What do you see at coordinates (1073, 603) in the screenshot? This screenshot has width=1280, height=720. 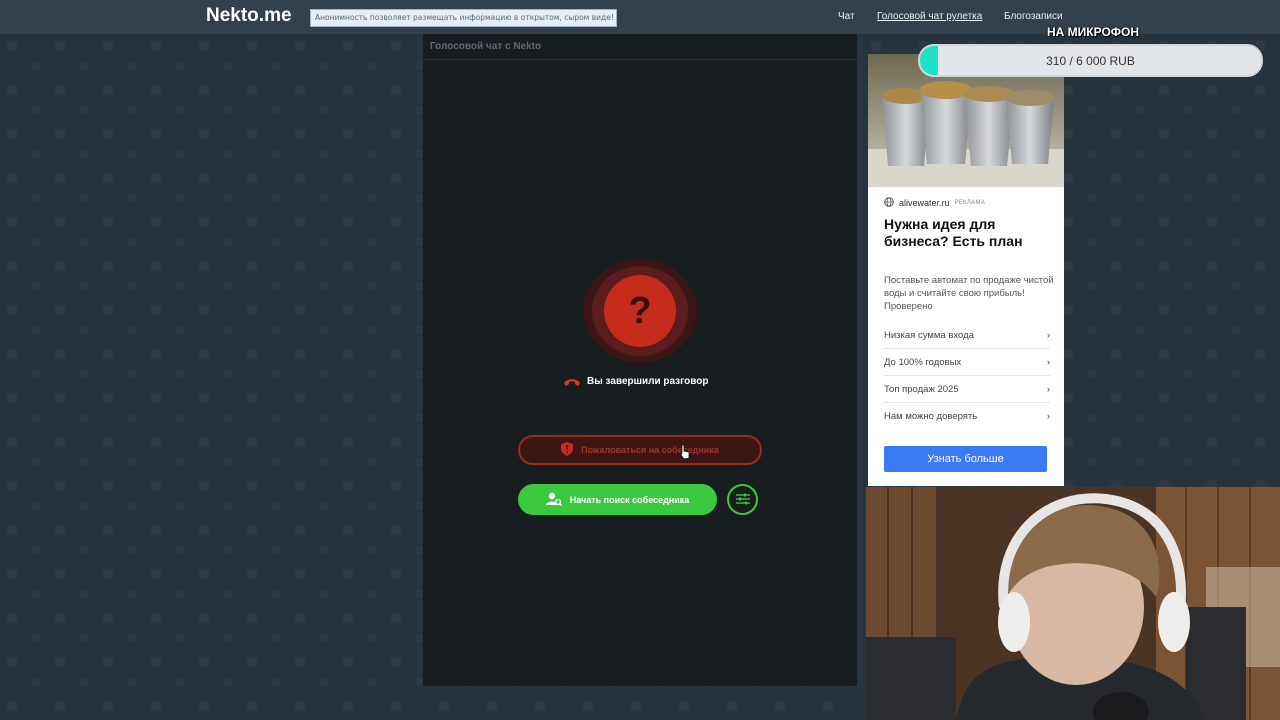 I see `webcam-feed` at bounding box center [1073, 603].